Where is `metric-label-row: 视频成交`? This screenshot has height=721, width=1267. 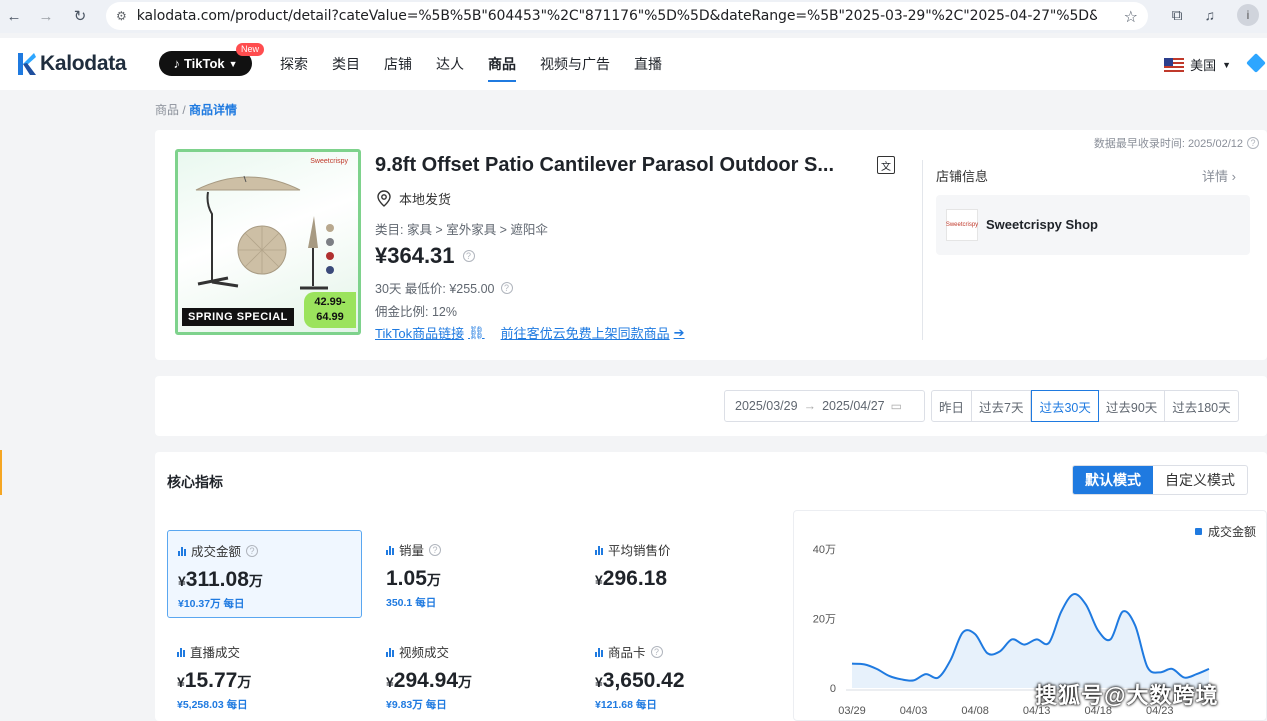 metric-label-row: 视频成交 is located at coordinates (473, 651).